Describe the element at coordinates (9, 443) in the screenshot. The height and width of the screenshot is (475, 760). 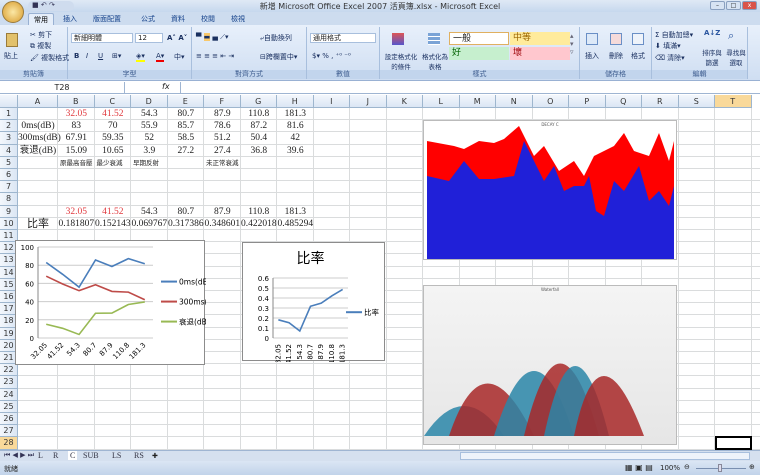
I see `row-header-28: 28` at that location.